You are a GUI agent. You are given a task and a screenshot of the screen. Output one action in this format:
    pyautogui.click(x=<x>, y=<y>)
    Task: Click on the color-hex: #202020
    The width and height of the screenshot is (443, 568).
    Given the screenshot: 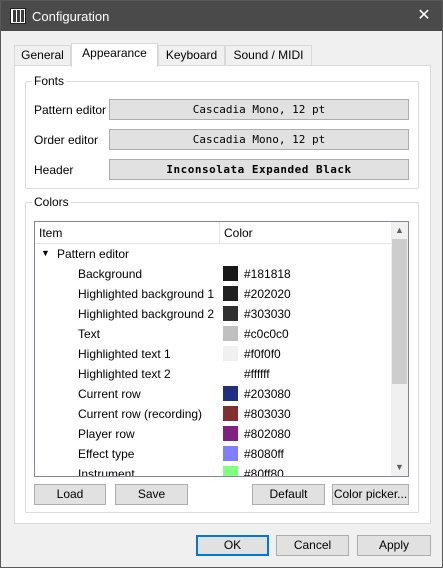 What is the action you would take?
    pyautogui.click(x=267, y=294)
    